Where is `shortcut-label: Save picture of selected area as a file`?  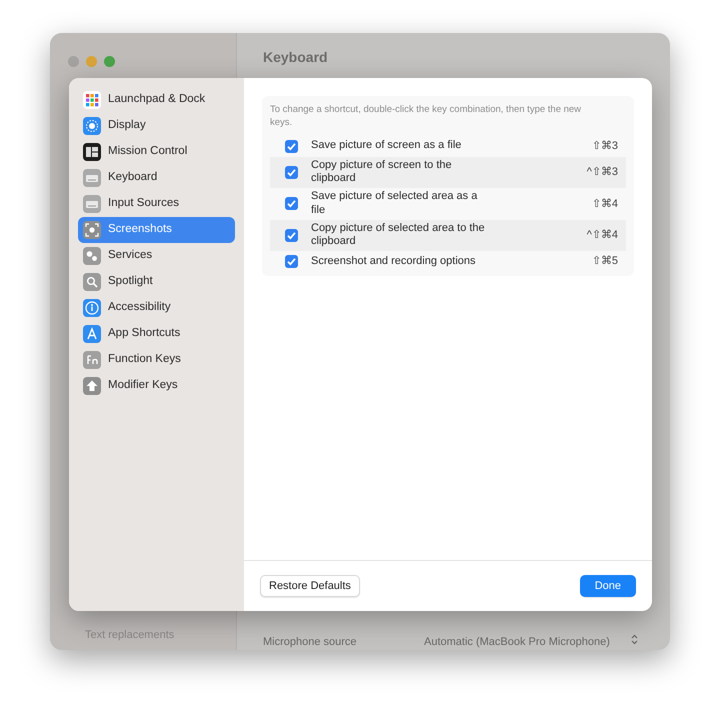 shortcut-label: Save picture of selected area as a file is located at coordinates (394, 204).